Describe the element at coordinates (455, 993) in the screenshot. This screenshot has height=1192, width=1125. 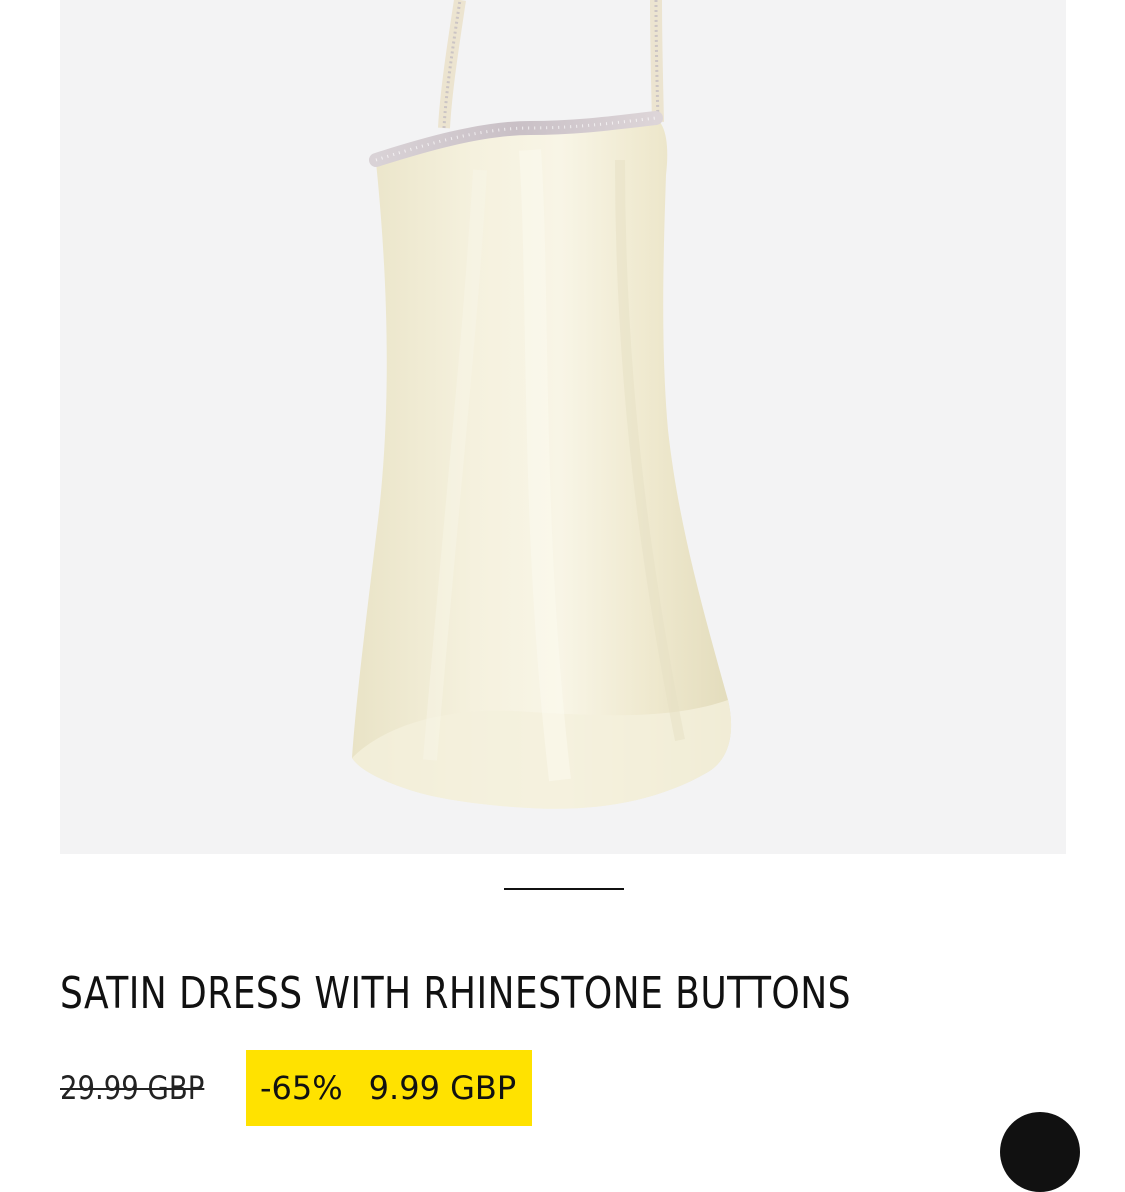
I see `product-title: SATIN DRESS WITH RHINESTONE BUTTONS` at that location.